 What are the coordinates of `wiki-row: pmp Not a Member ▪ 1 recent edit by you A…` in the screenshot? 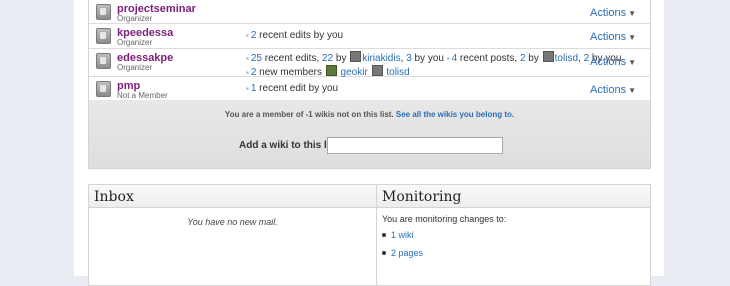 It's located at (369, 89).